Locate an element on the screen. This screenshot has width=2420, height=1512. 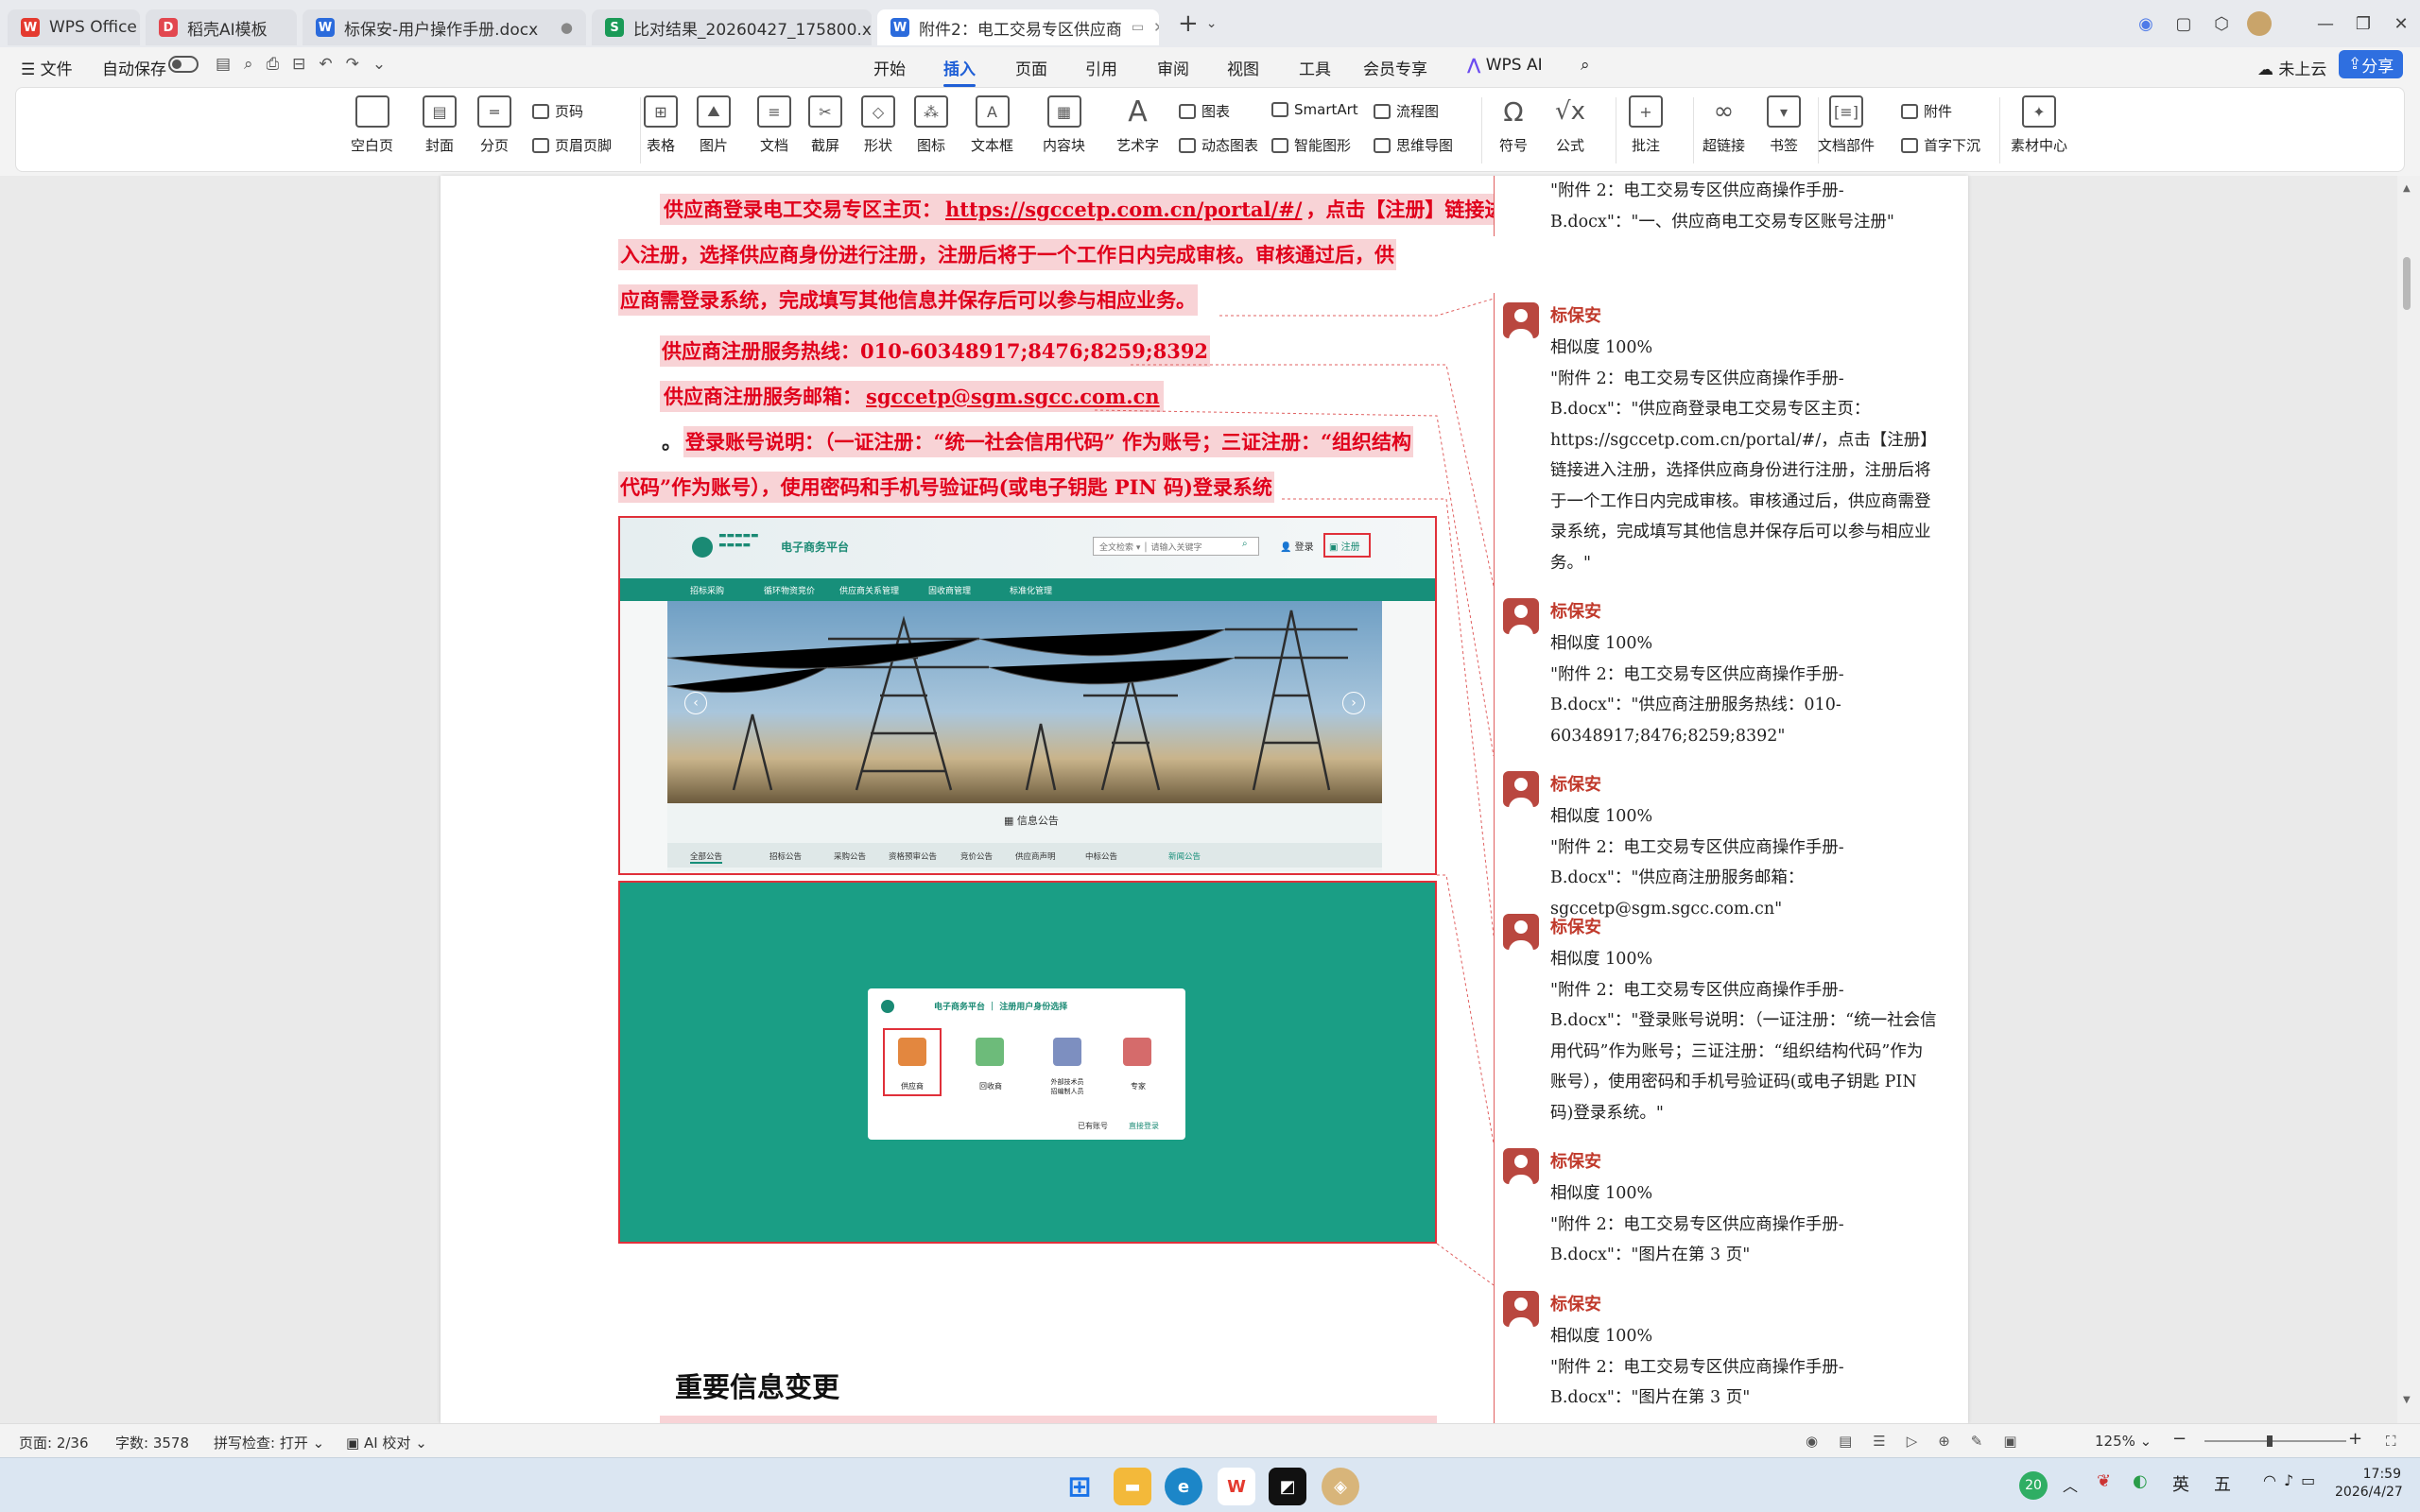
edge-icon: e is located at coordinates (1183, 1486).